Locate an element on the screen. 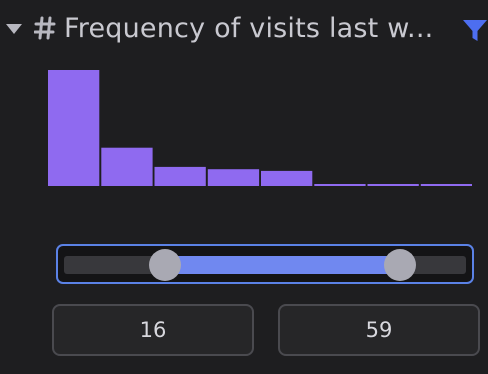 The width and height of the screenshot is (488, 374). slider-min-handle is located at coordinates (164, 265).